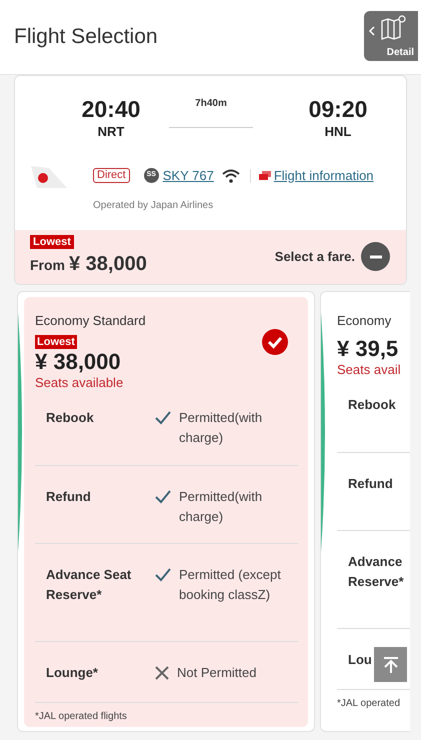 The width and height of the screenshot is (421, 740). I want to click on aircraft-link: SKY 767, so click(188, 176).